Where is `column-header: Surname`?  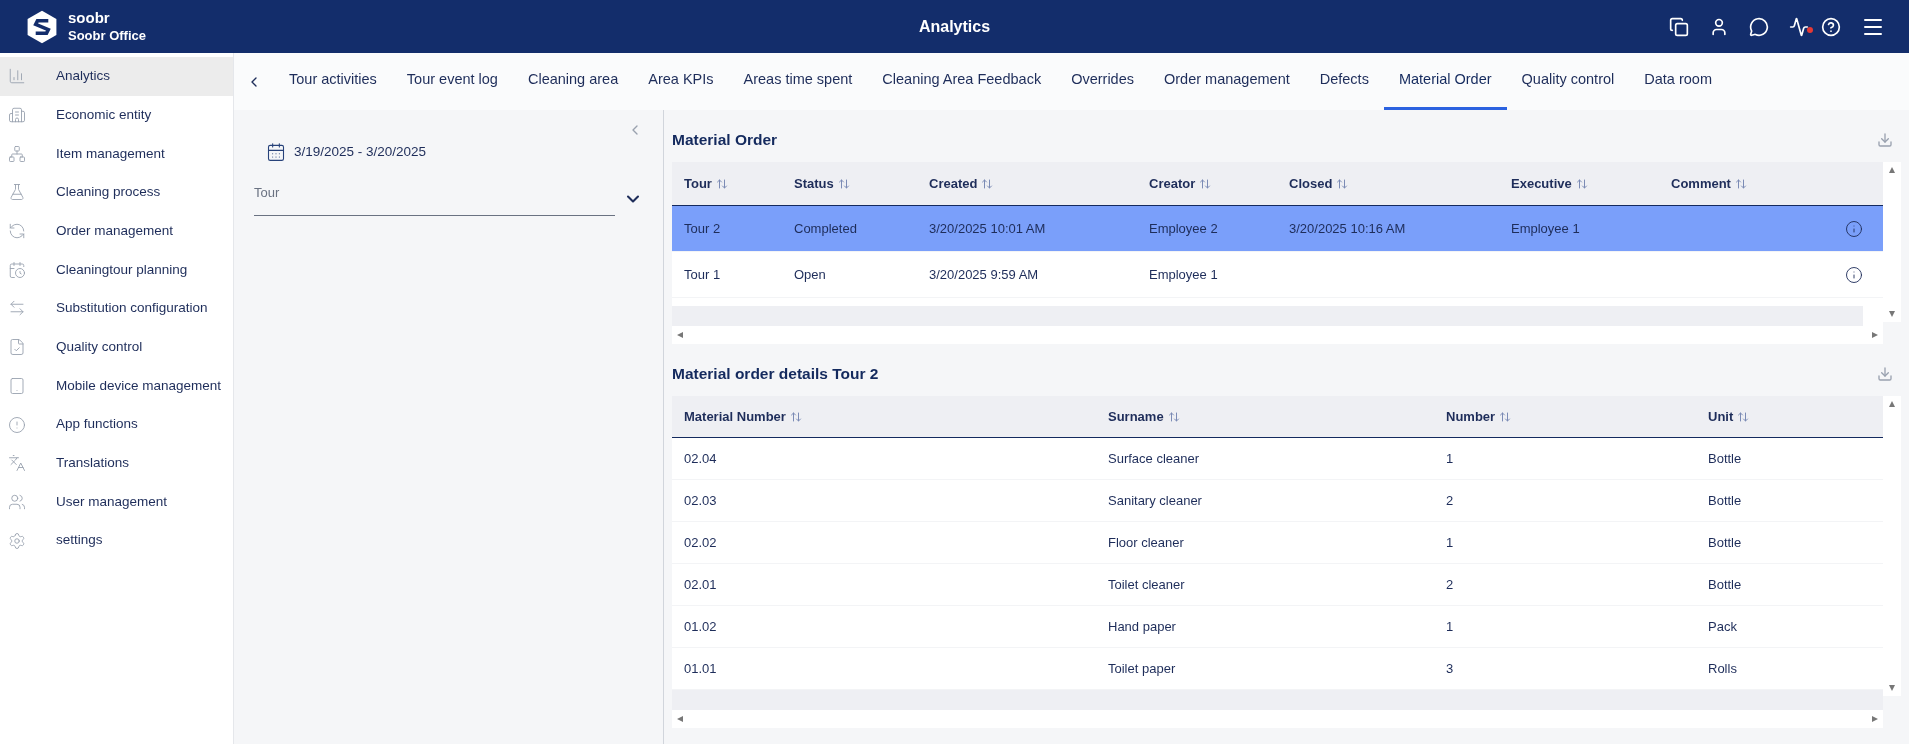
column-header: Surname is located at coordinates (1277, 416).